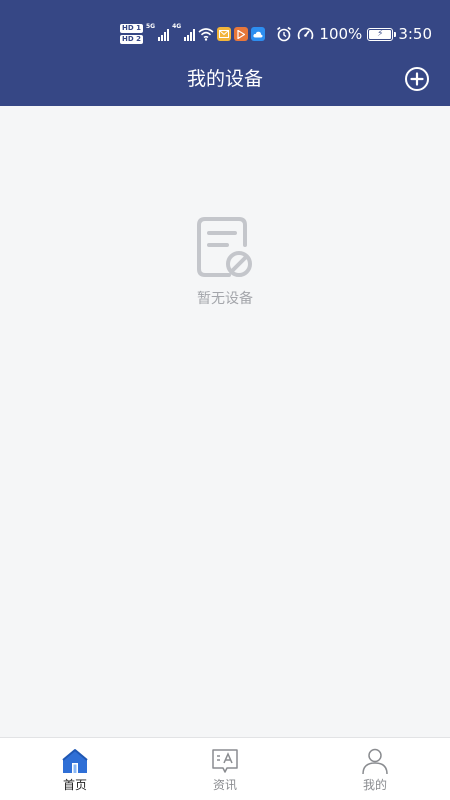  Describe the element at coordinates (225, 761) in the screenshot. I see `news-icon` at that location.